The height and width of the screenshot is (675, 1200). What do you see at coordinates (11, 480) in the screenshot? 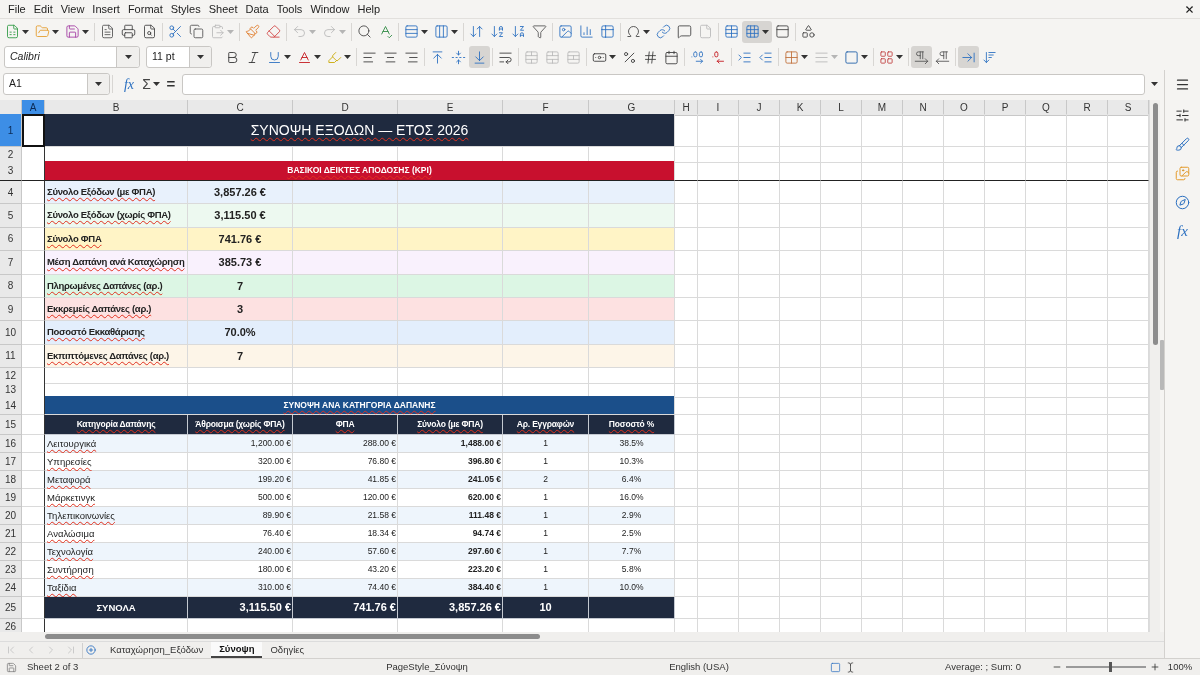
I see `row-heading: 18` at bounding box center [11, 480].